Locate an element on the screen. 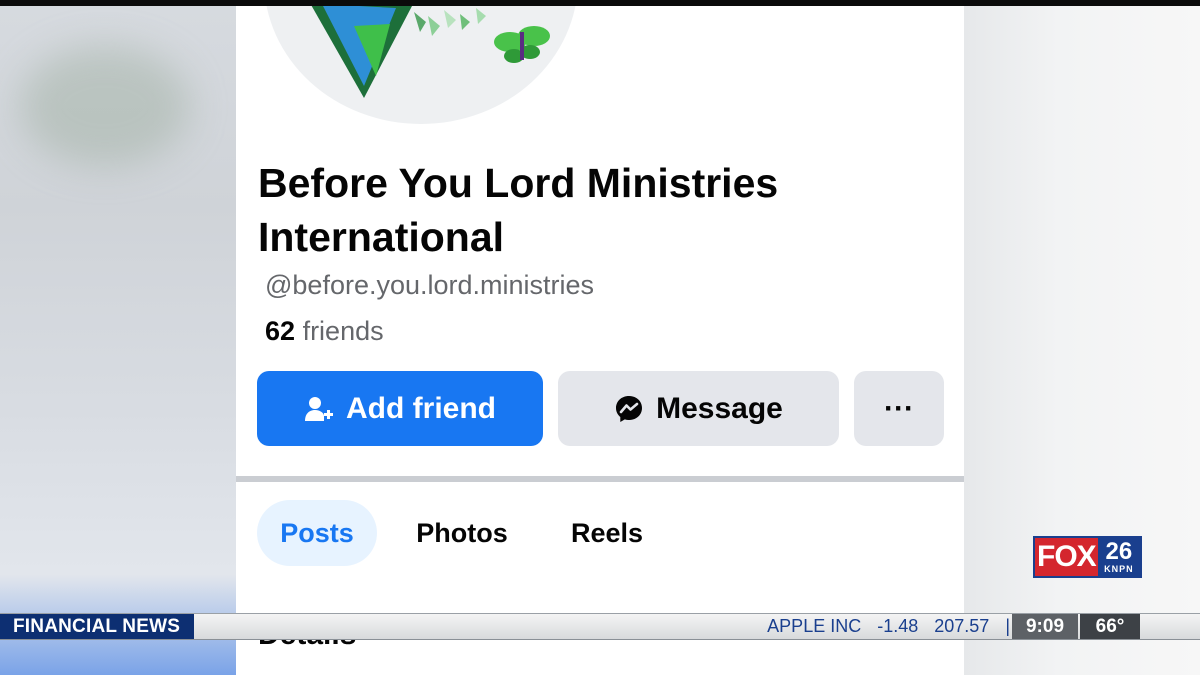 The image size is (1200, 675). ticker-time: 9:09 is located at coordinates (1045, 626).